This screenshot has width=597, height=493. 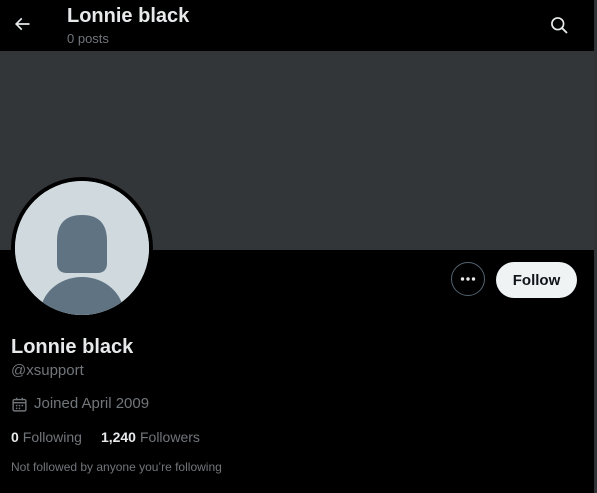 I want to click on avatar, so click(x=82, y=248).